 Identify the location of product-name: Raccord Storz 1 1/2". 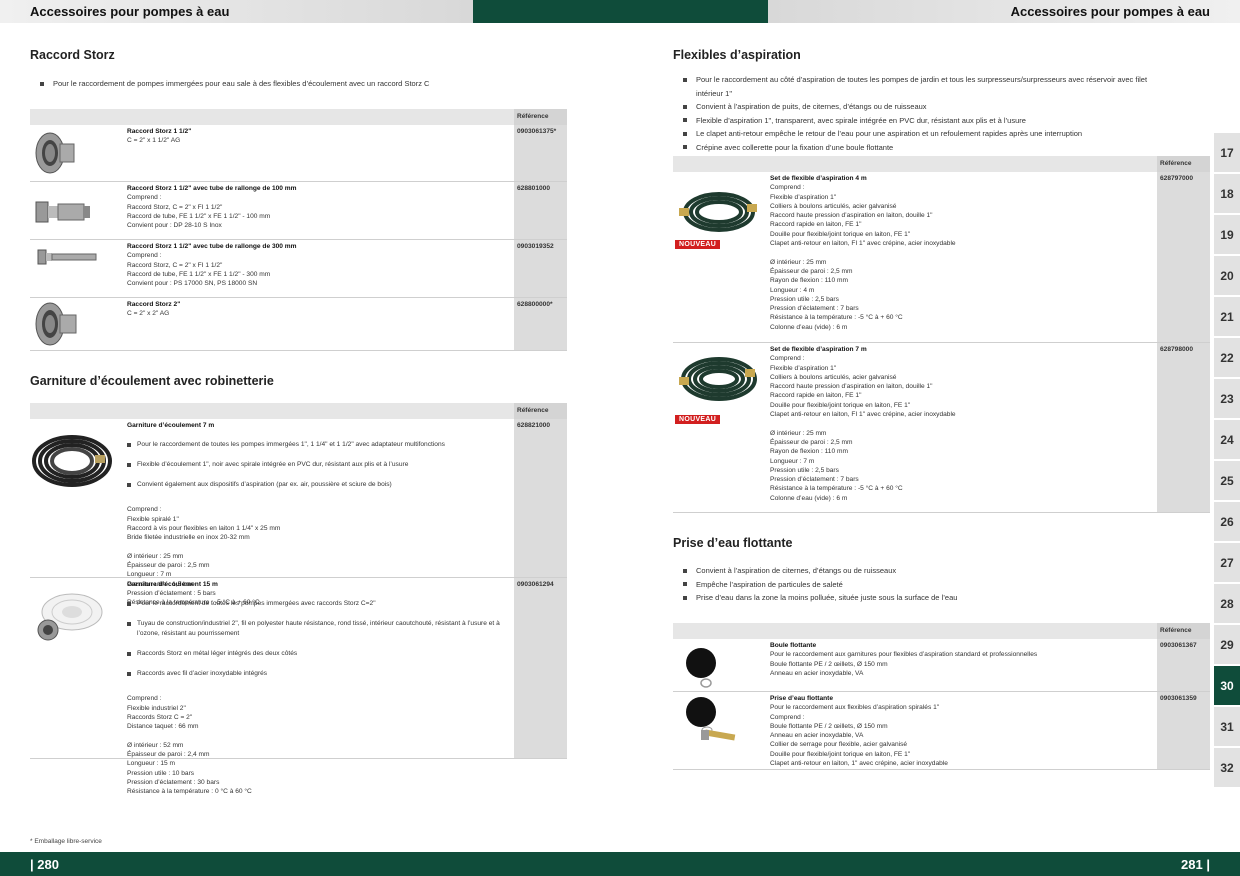
(159, 131).